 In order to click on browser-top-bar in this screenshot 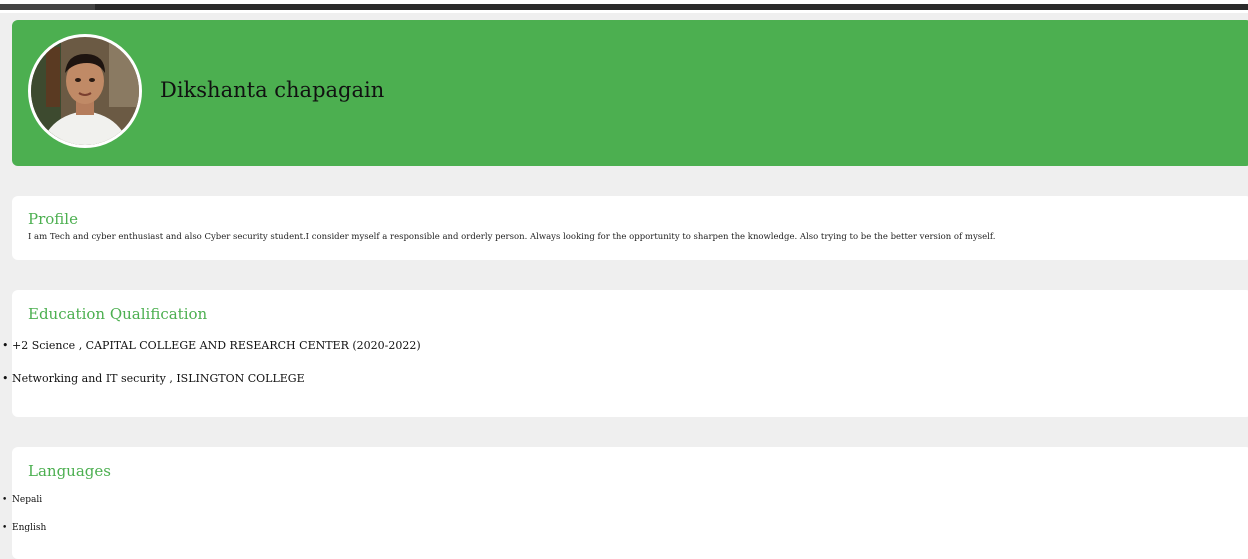, I will do `click(624, 6)`.